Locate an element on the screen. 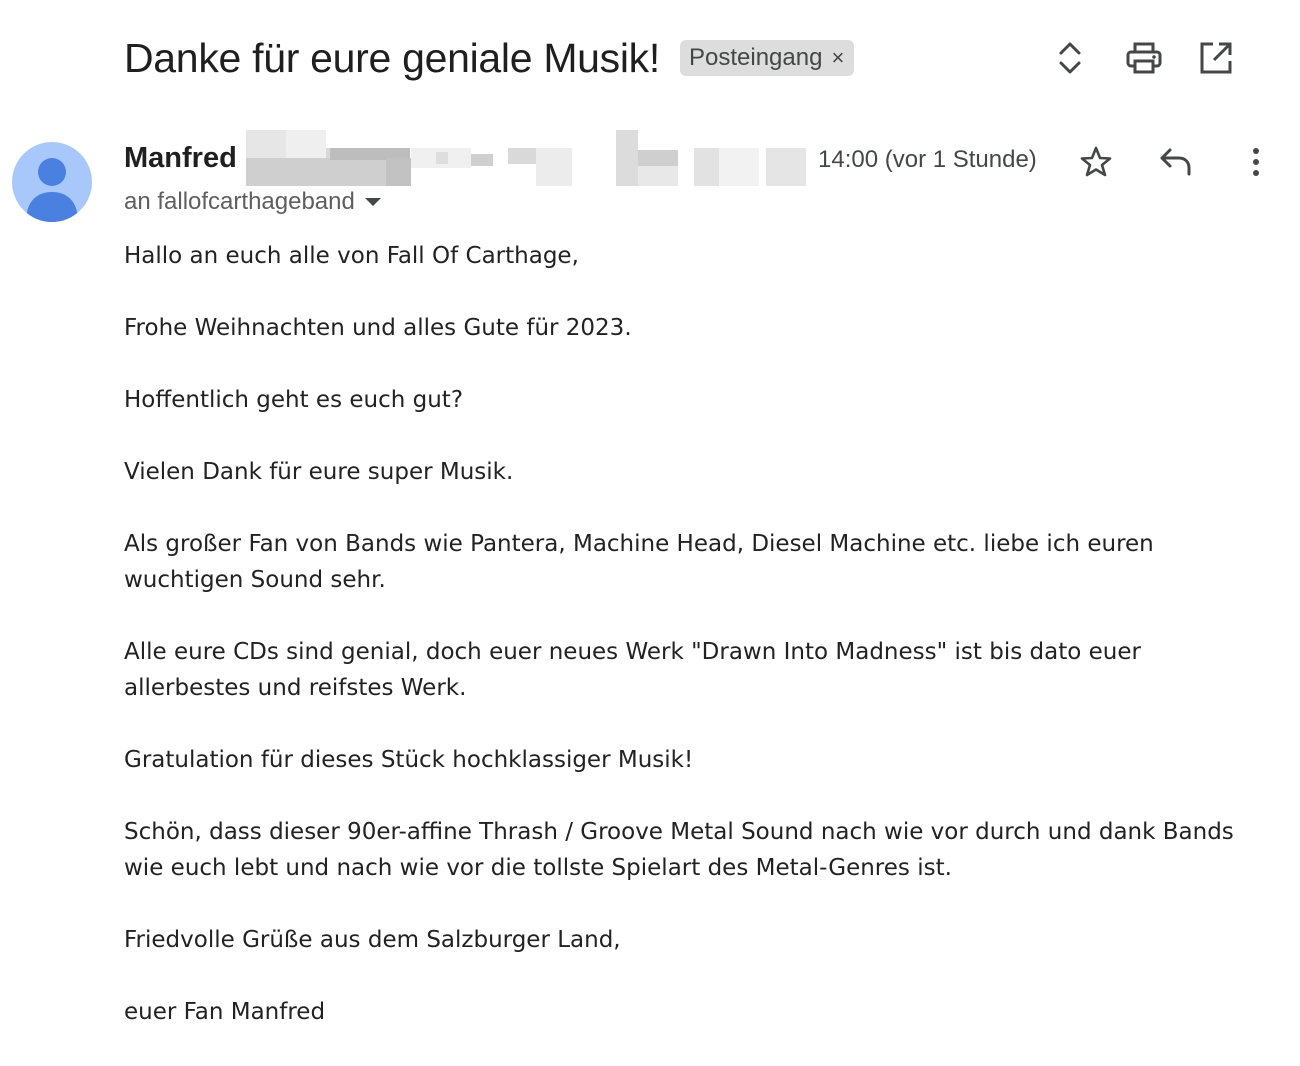 The image size is (1300, 1066). body-paragraph: Hallo an euch alle von Fall Of Carthage, is located at coordinates (351, 256).